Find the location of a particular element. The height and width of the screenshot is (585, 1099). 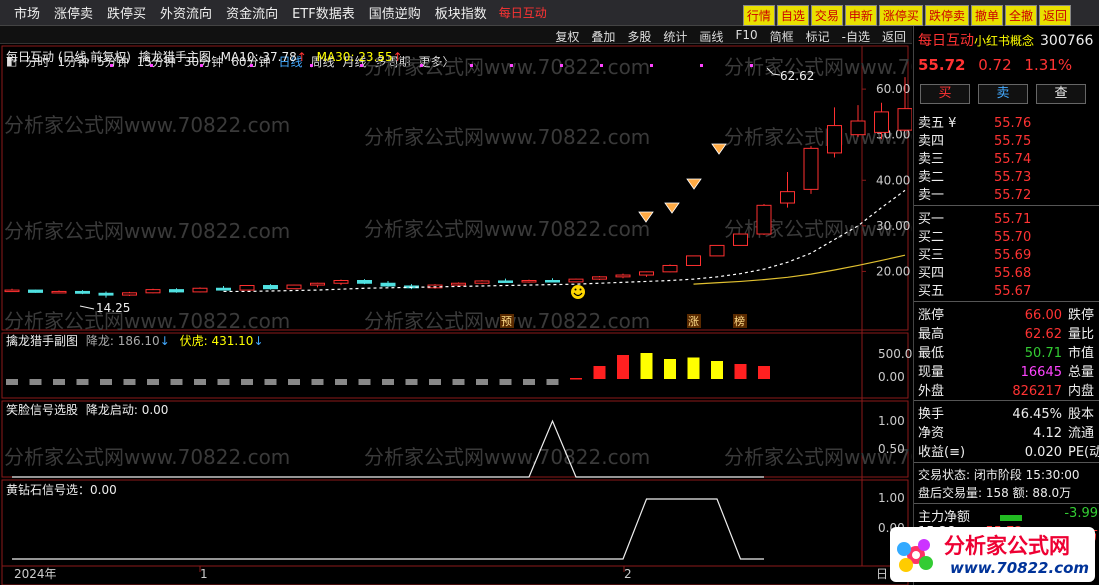

top-menu-item: 国债逆购 is located at coordinates (395, 12).